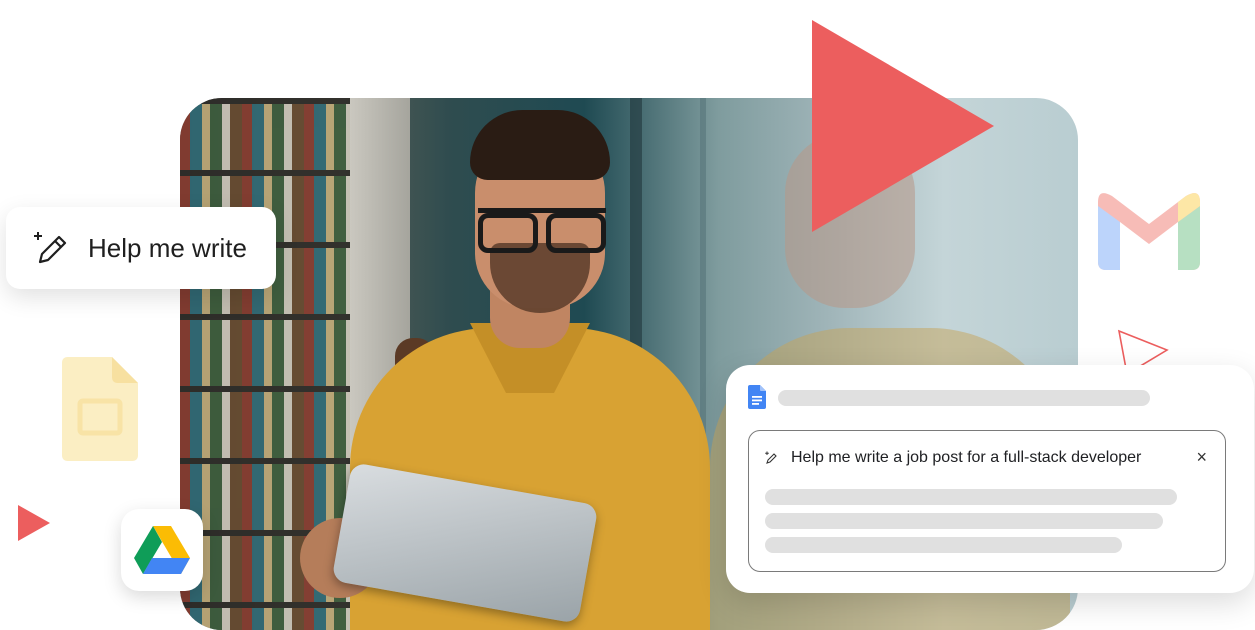  I want to click on help-me-write-button: Help me write, so click(141, 248).